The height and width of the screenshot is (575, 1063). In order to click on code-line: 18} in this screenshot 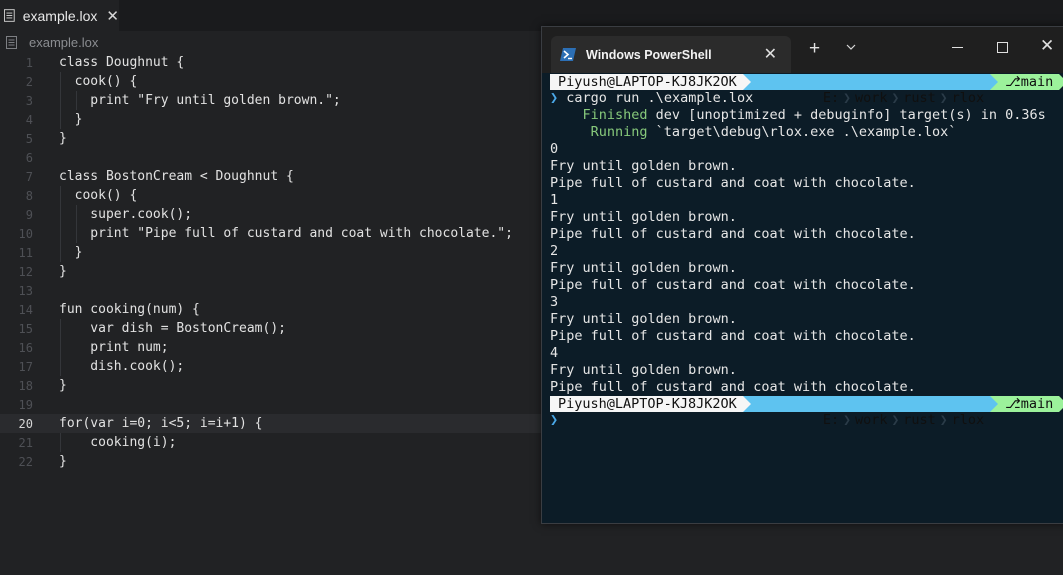, I will do `click(271, 385)`.